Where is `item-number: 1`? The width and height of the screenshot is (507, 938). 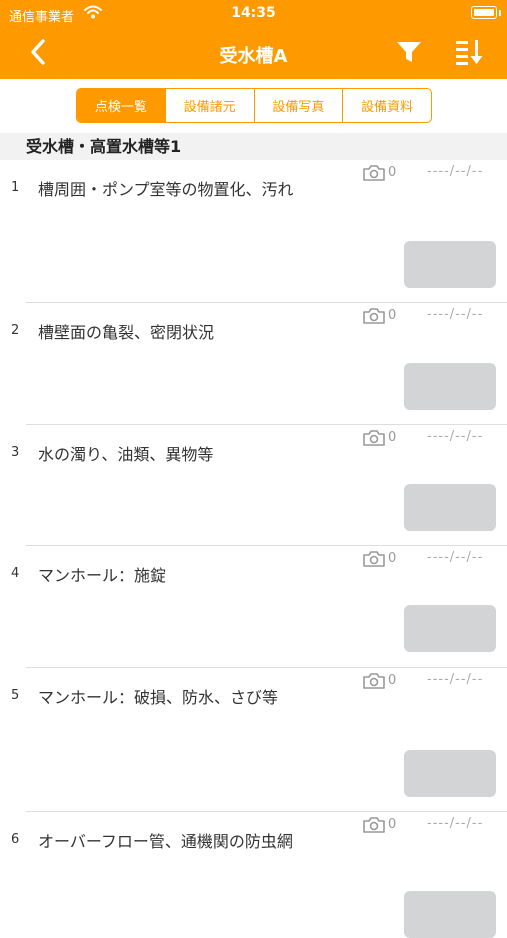 item-number: 1 is located at coordinates (15, 187).